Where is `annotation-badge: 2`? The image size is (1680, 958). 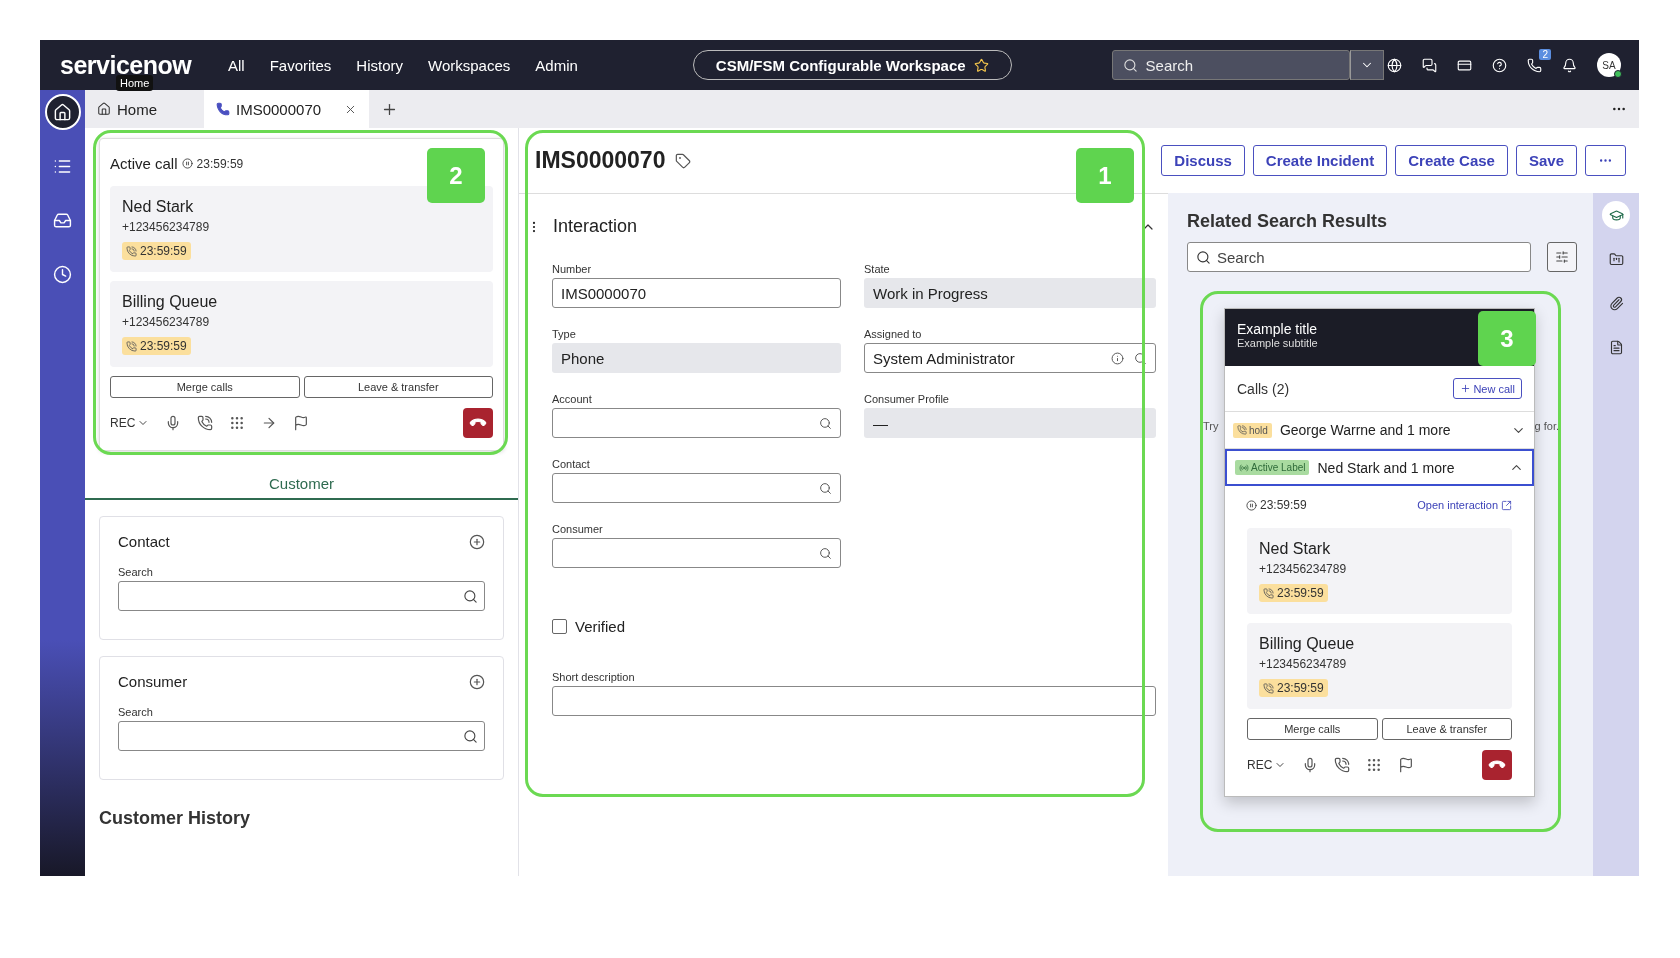 annotation-badge: 2 is located at coordinates (456, 175).